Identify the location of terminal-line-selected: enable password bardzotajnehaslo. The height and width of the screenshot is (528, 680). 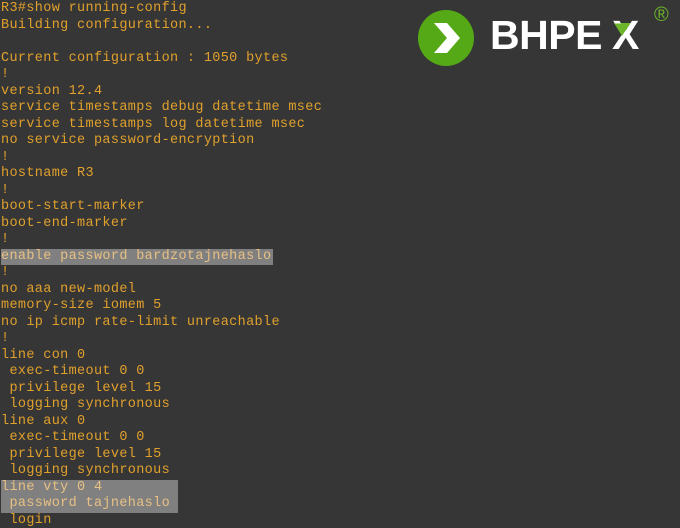
(340, 256).